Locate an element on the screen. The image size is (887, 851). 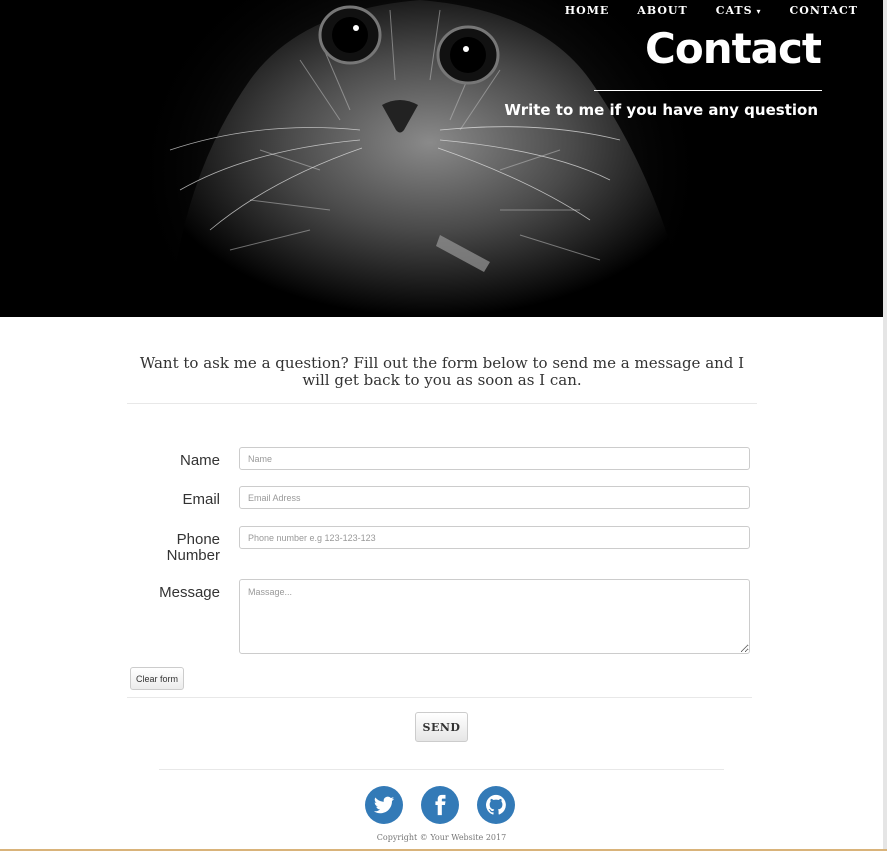
phone-label-line2: Number is located at coordinates (193, 555).